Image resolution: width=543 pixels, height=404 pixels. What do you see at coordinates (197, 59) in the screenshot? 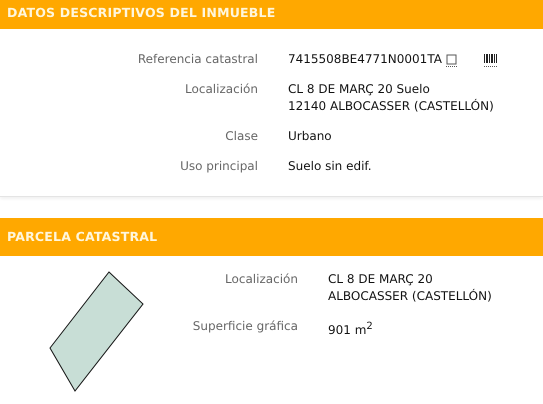
I see `field-label: Referencia catastral` at bounding box center [197, 59].